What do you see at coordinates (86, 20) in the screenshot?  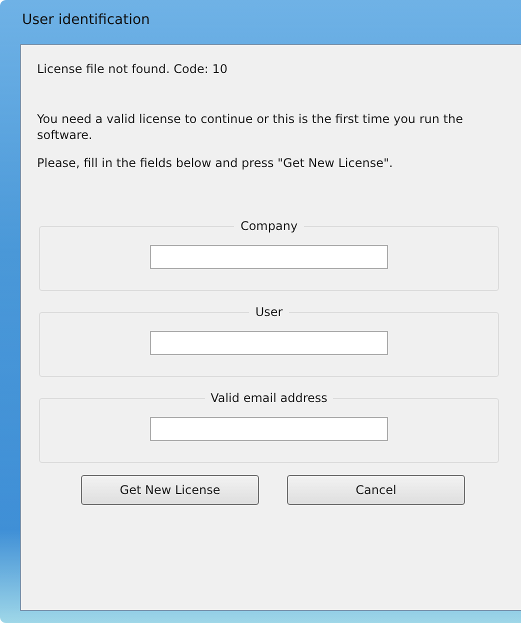 I see `window-title: User identification` at bounding box center [86, 20].